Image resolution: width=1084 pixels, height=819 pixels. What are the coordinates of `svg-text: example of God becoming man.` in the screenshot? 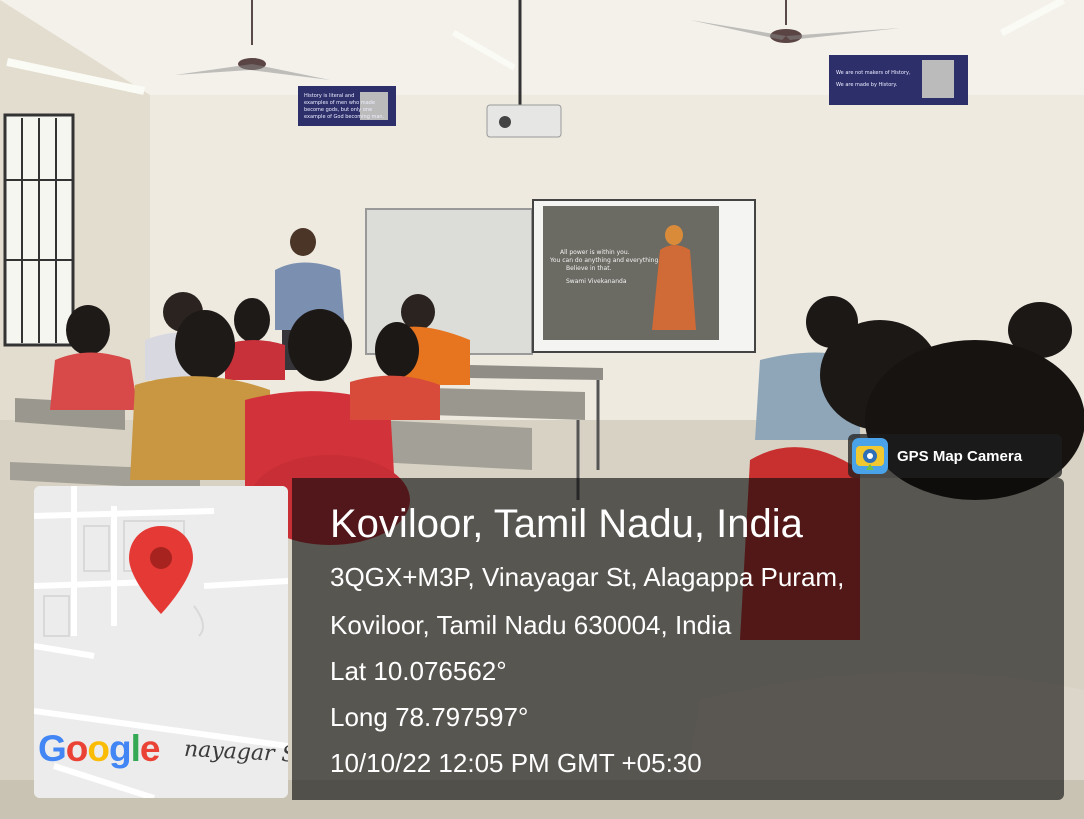 It's located at (344, 117).